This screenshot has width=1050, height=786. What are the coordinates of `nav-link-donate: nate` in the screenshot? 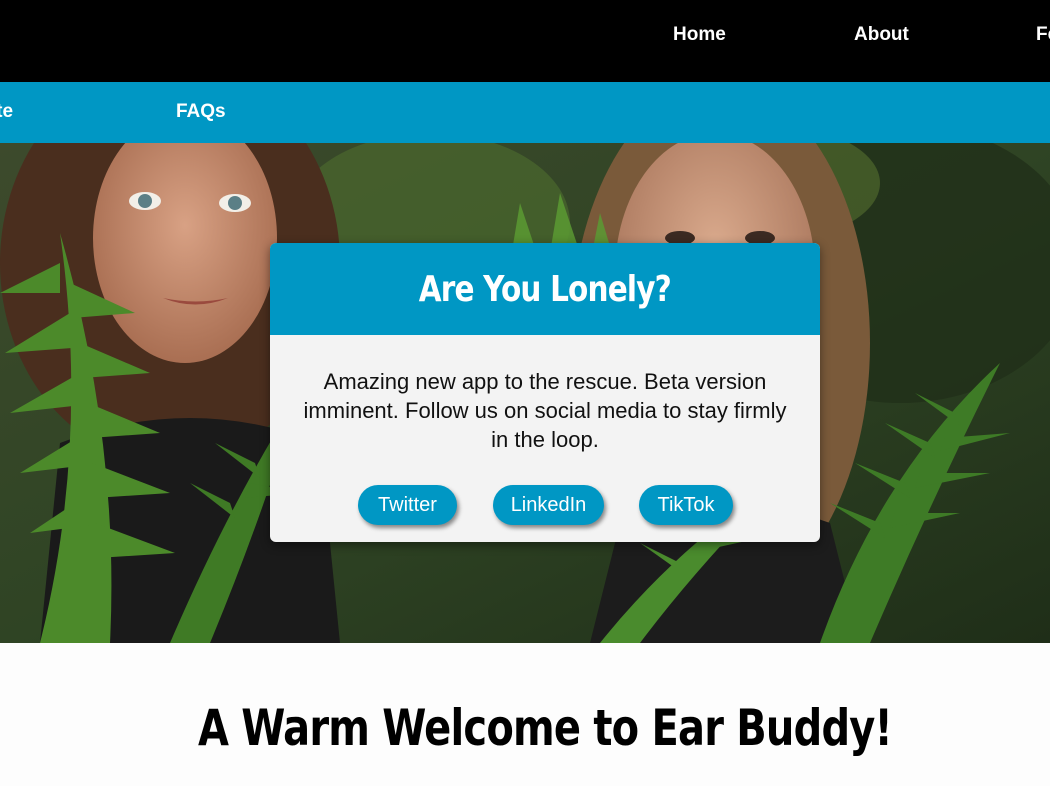 It's located at (6, 112).